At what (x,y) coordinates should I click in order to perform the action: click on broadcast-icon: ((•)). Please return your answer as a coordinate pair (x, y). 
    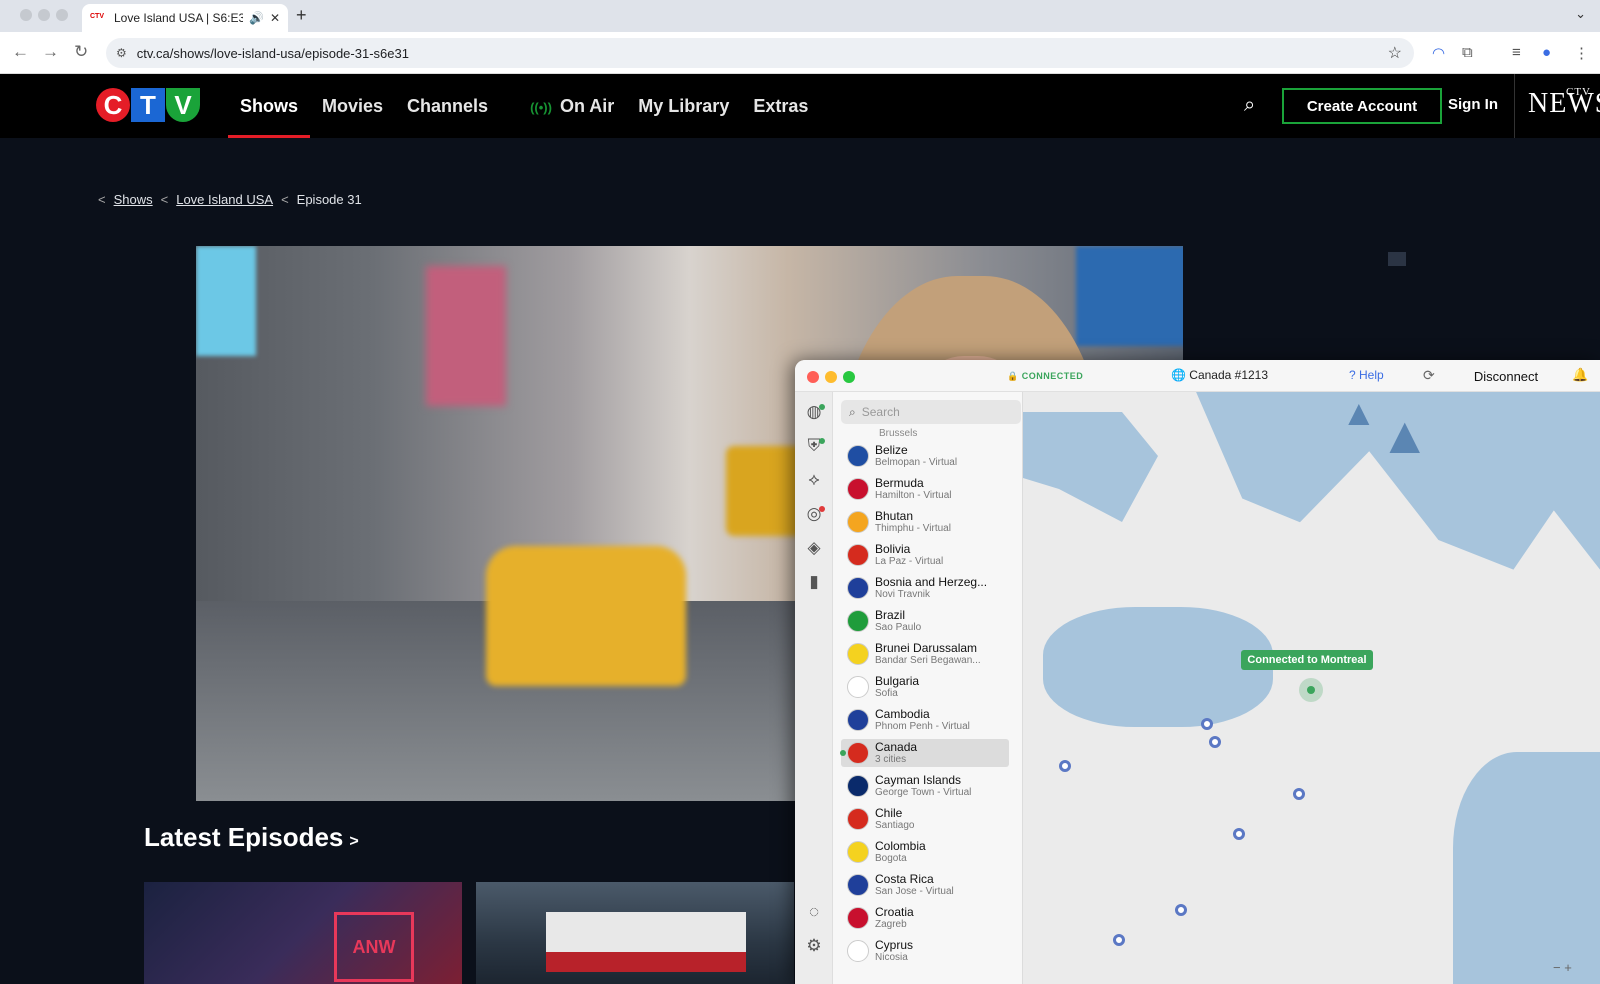
    Looking at the image, I should click on (541, 107).